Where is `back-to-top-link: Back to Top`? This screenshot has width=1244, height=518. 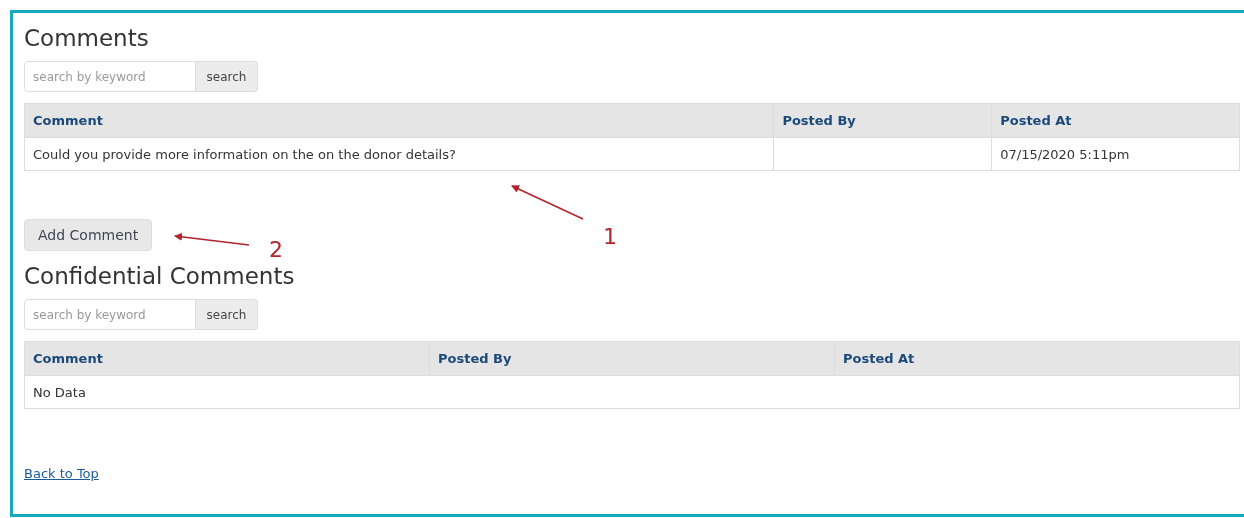
back-to-top-link: Back to Top is located at coordinates (61, 473).